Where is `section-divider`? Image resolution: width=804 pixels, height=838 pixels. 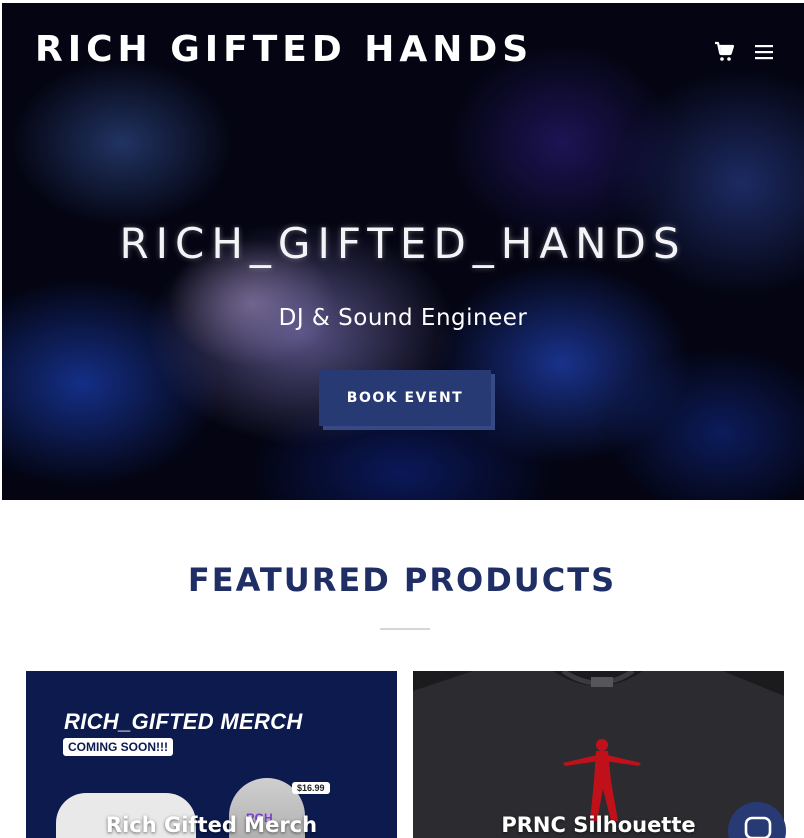
section-divider is located at coordinates (405, 629).